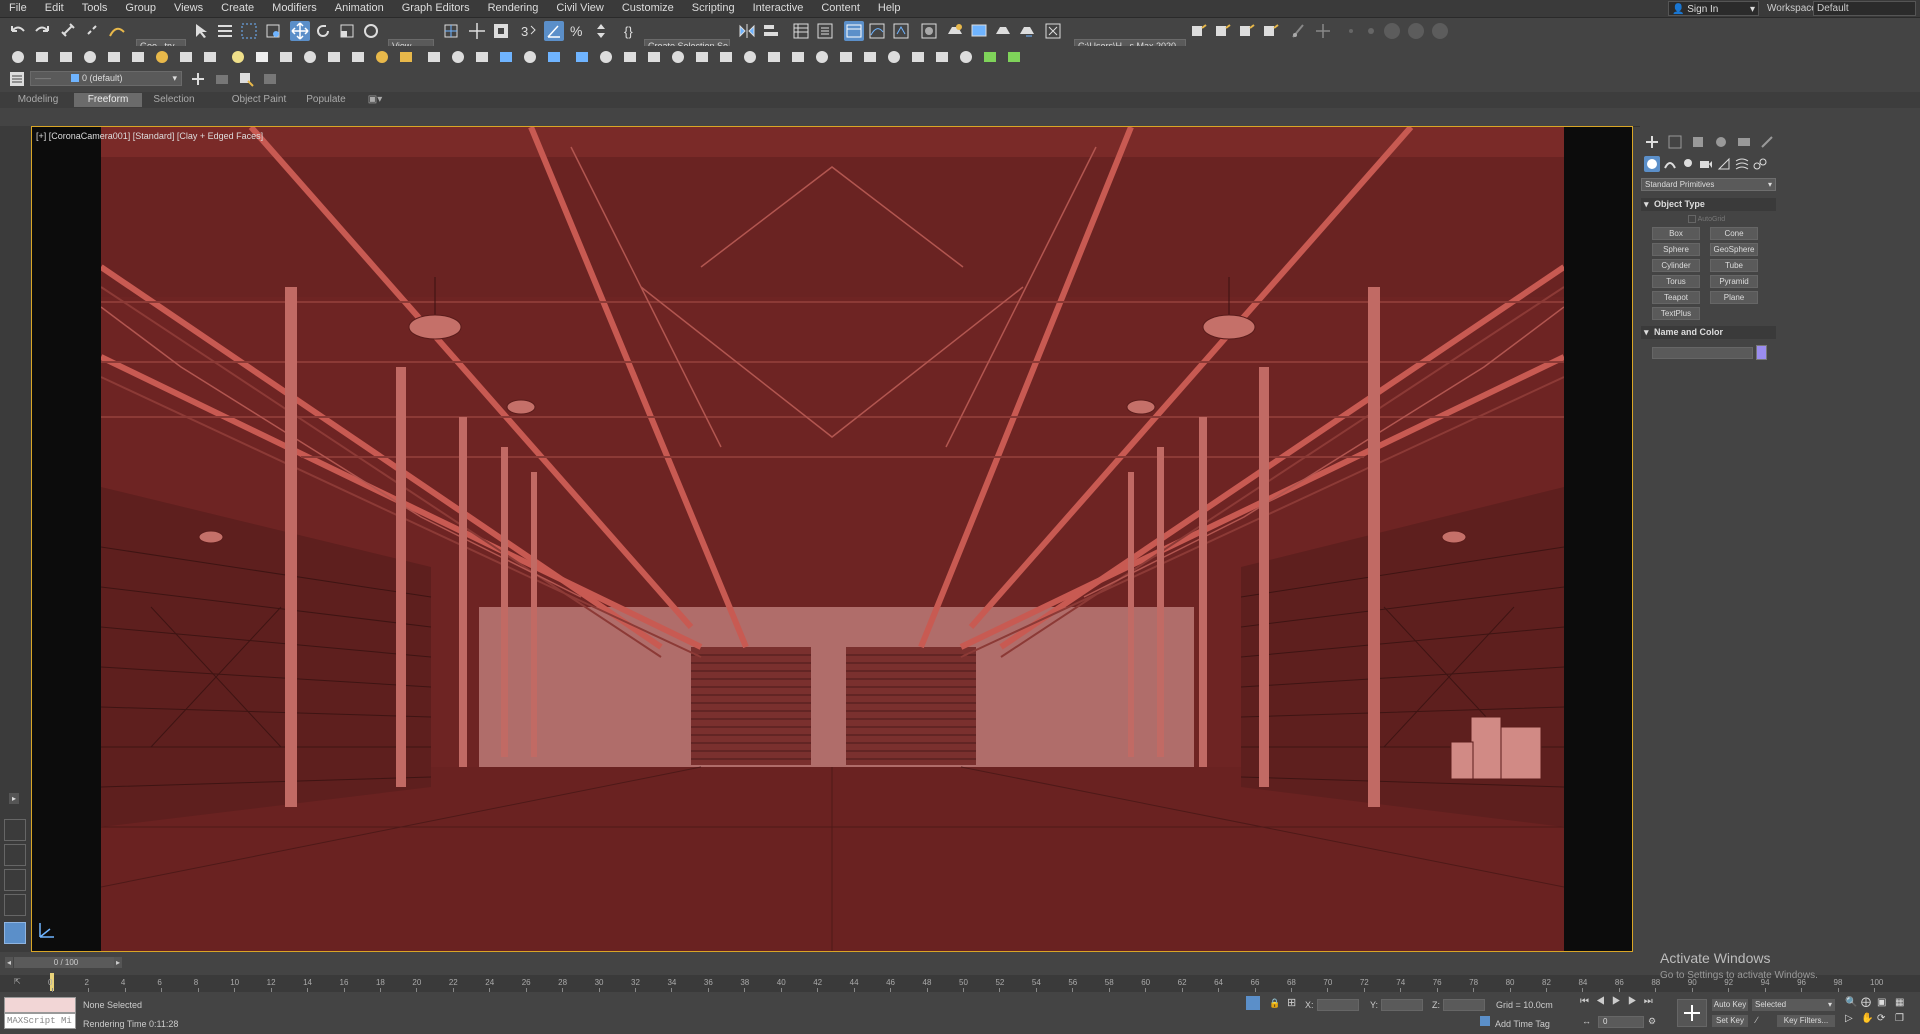  What do you see at coordinates (1027, 31) in the screenshot?
I see `render-iterative-icon` at bounding box center [1027, 31].